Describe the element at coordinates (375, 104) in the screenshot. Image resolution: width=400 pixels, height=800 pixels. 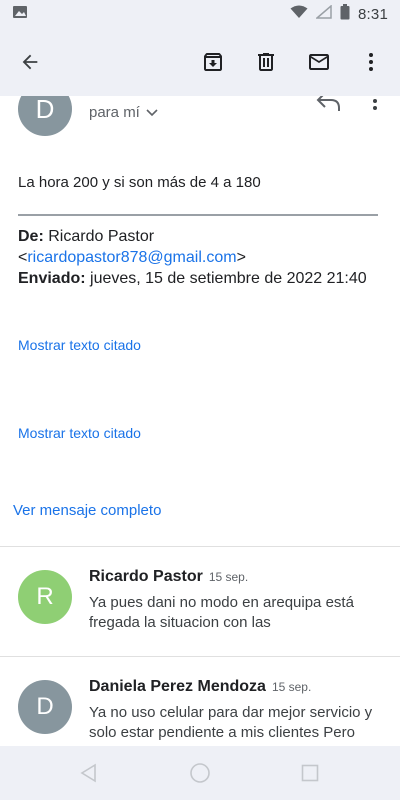
I see `message-more-icon` at that location.